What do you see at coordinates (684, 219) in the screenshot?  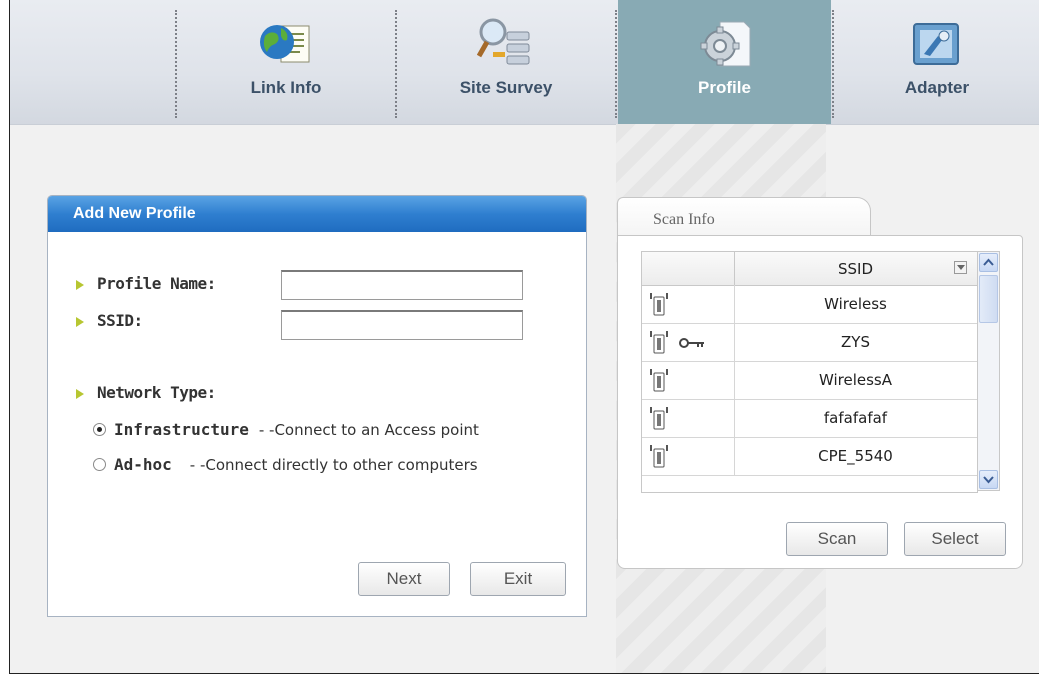 I see `scan-info-label: Scan Info` at bounding box center [684, 219].